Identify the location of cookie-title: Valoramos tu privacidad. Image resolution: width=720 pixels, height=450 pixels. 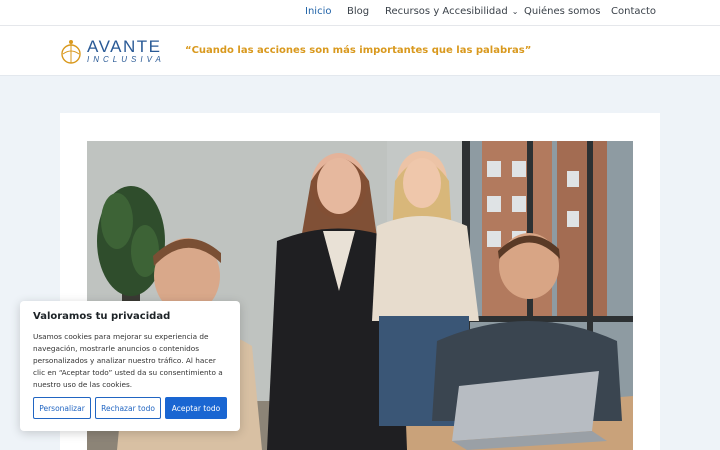
(102, 316).